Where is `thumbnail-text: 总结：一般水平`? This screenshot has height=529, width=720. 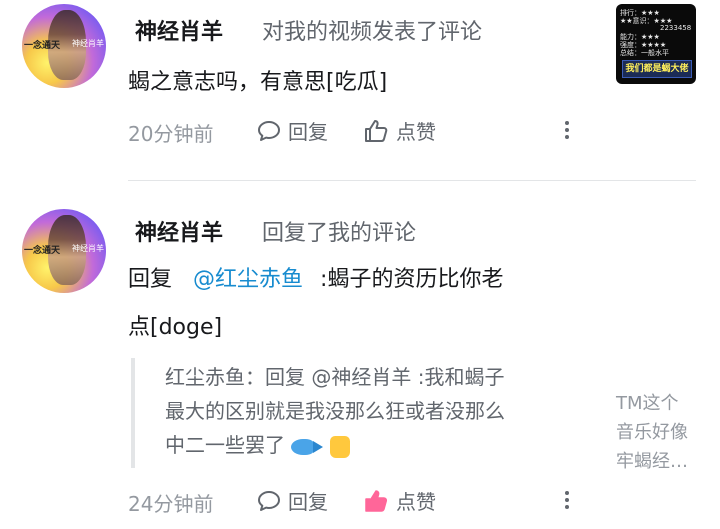
thumbnail-text: 总结：一般水平 is located at coordinates (644, 53).